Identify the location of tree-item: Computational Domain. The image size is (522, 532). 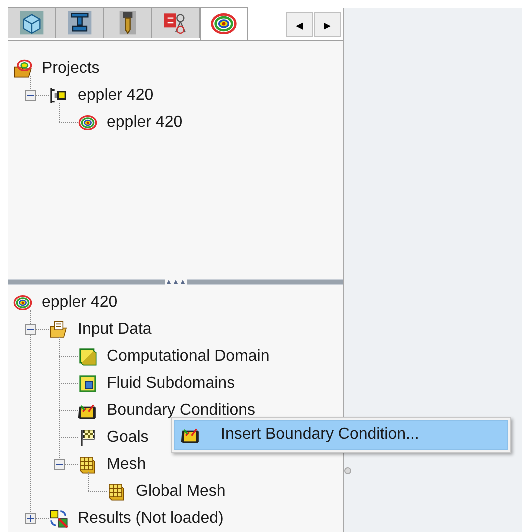
(188, 356).